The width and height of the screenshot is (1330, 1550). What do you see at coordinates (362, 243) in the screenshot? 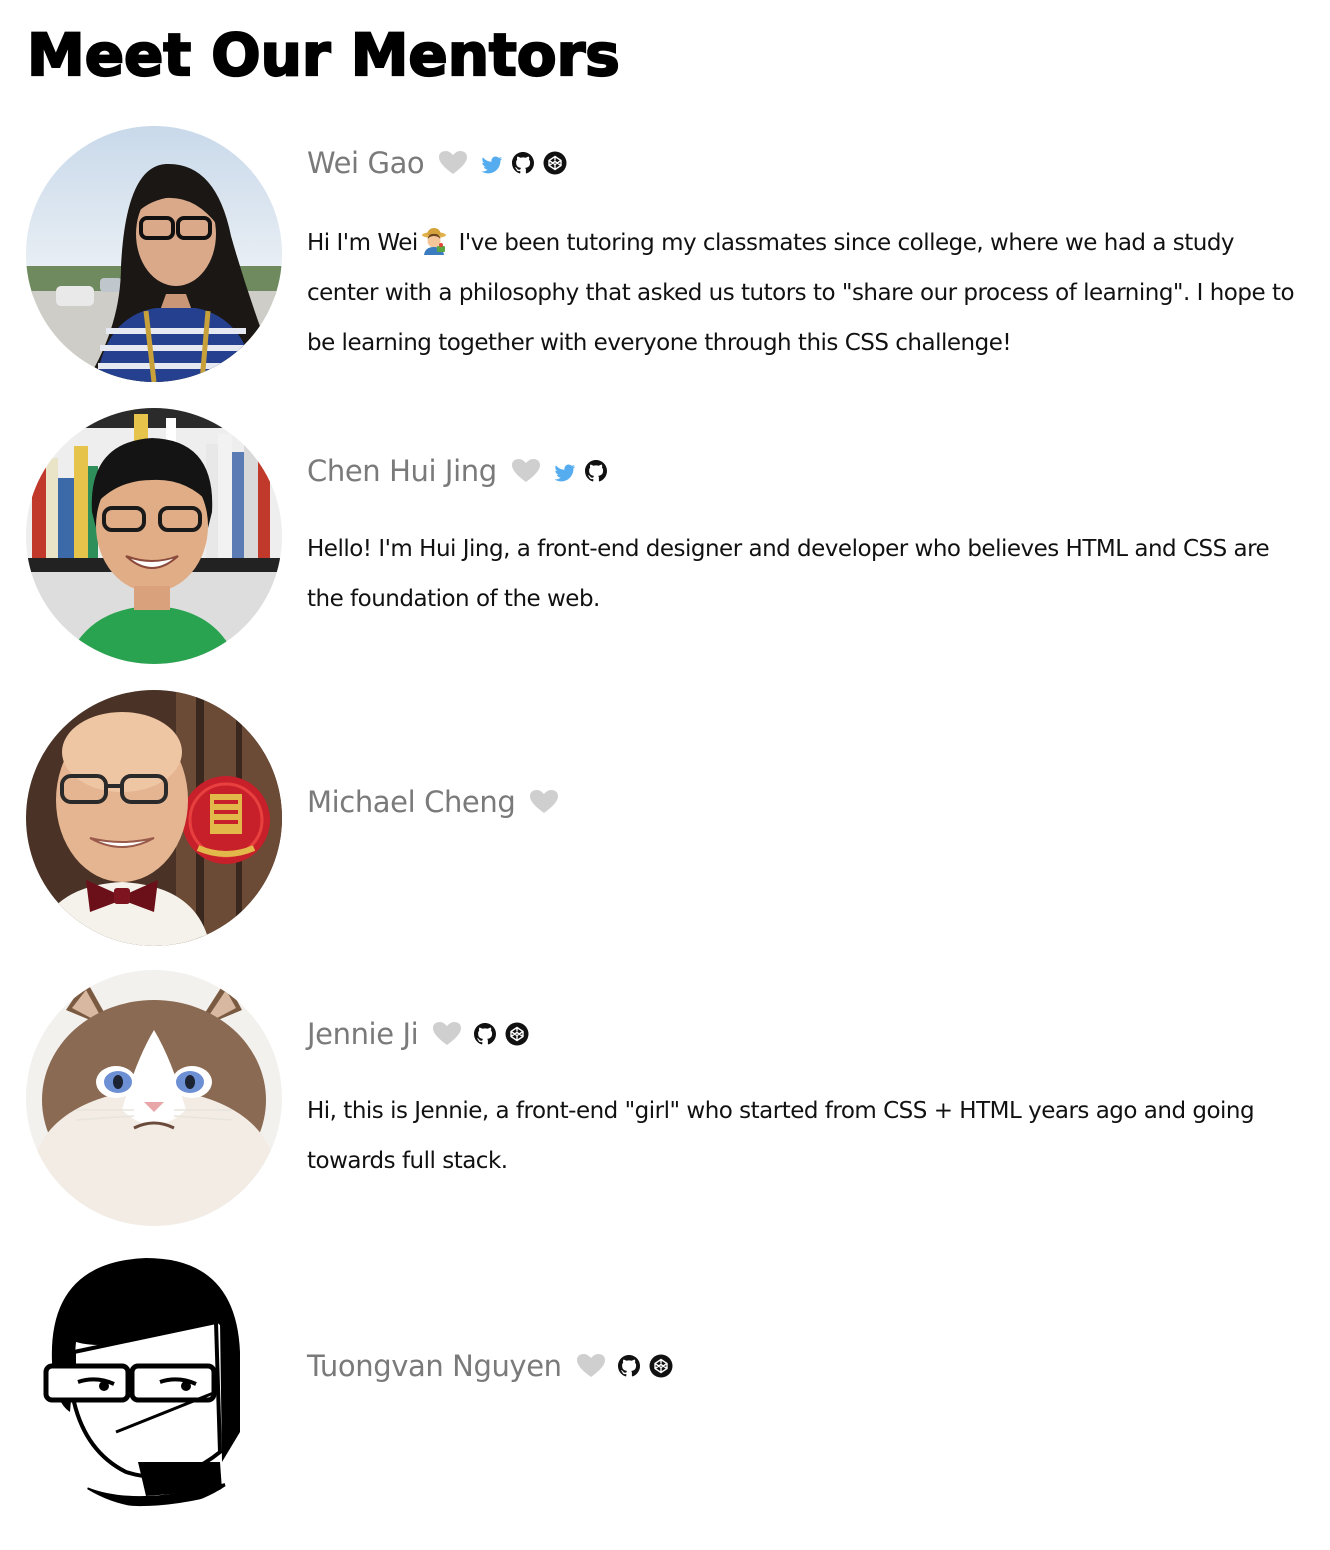
I see `bio-text-start: Hi I'm Wei` at bounding box center [362, 243].